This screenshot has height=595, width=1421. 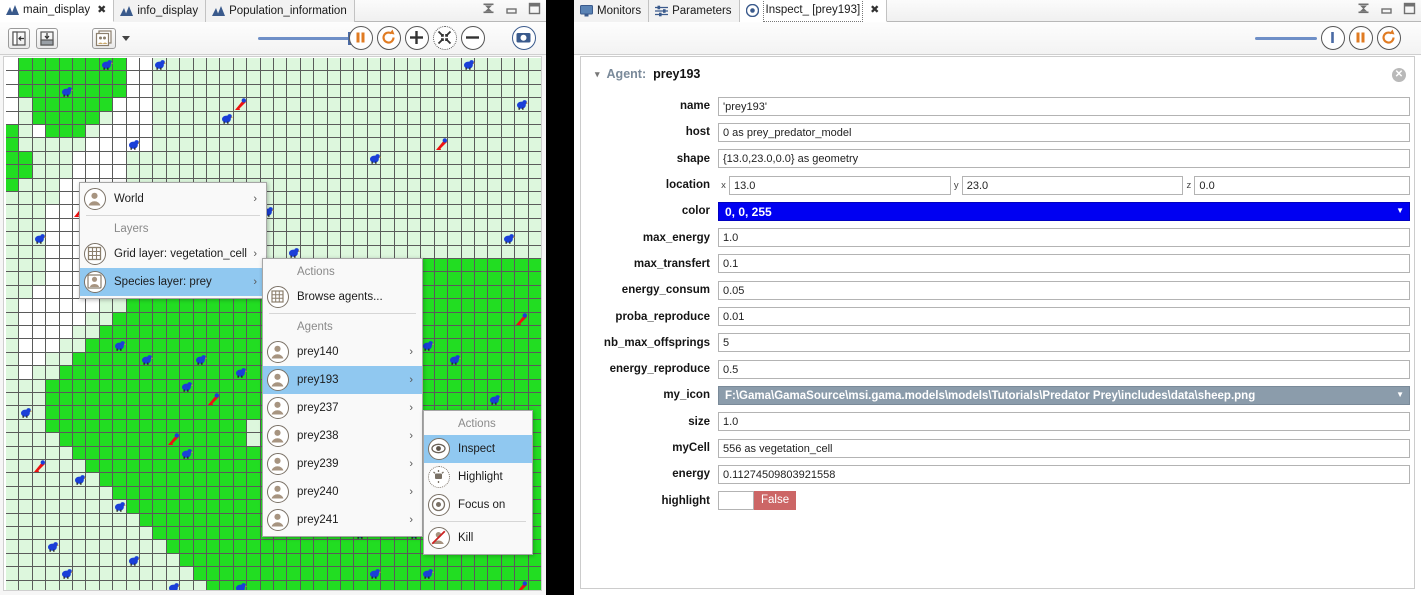 What do you see at coordinates (107, 64) in the screenshot?
I see `prey-agent` at bounding box center [107, 64].